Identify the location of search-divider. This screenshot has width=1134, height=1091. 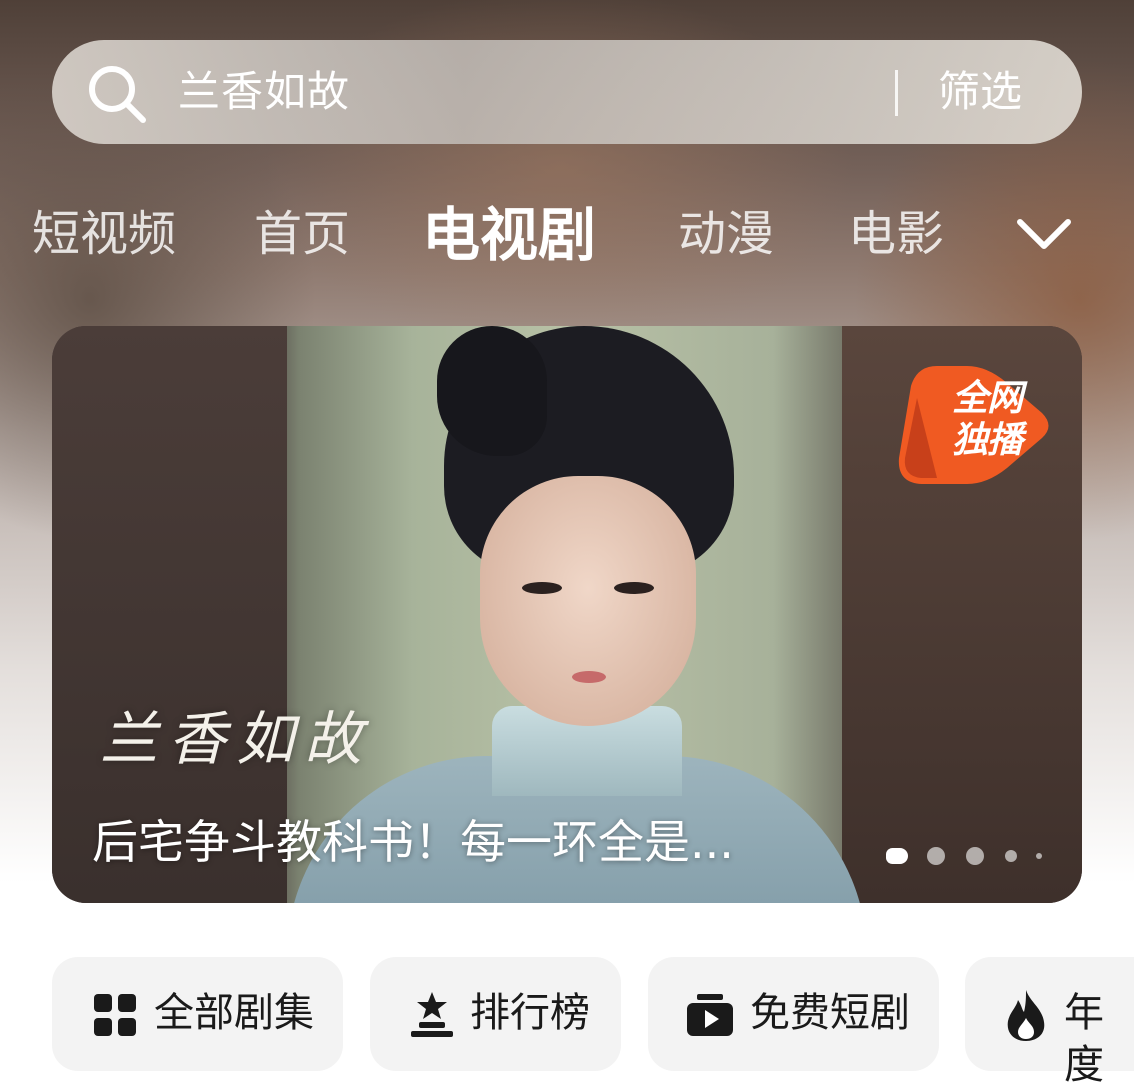
(896, 93).